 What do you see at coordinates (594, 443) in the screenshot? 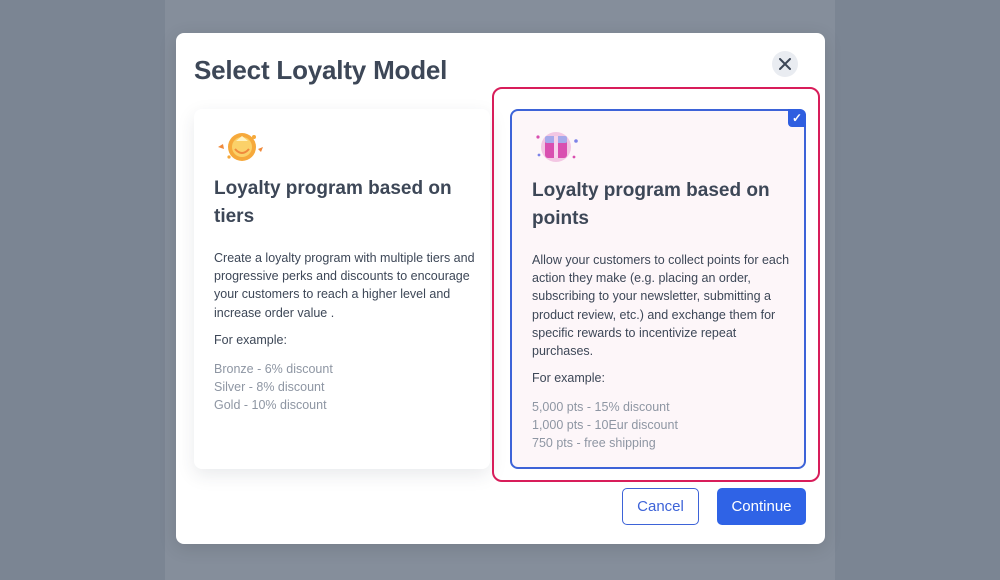
I see `list-item: 750 pts - free shipping` at bounding box center [594, 443].